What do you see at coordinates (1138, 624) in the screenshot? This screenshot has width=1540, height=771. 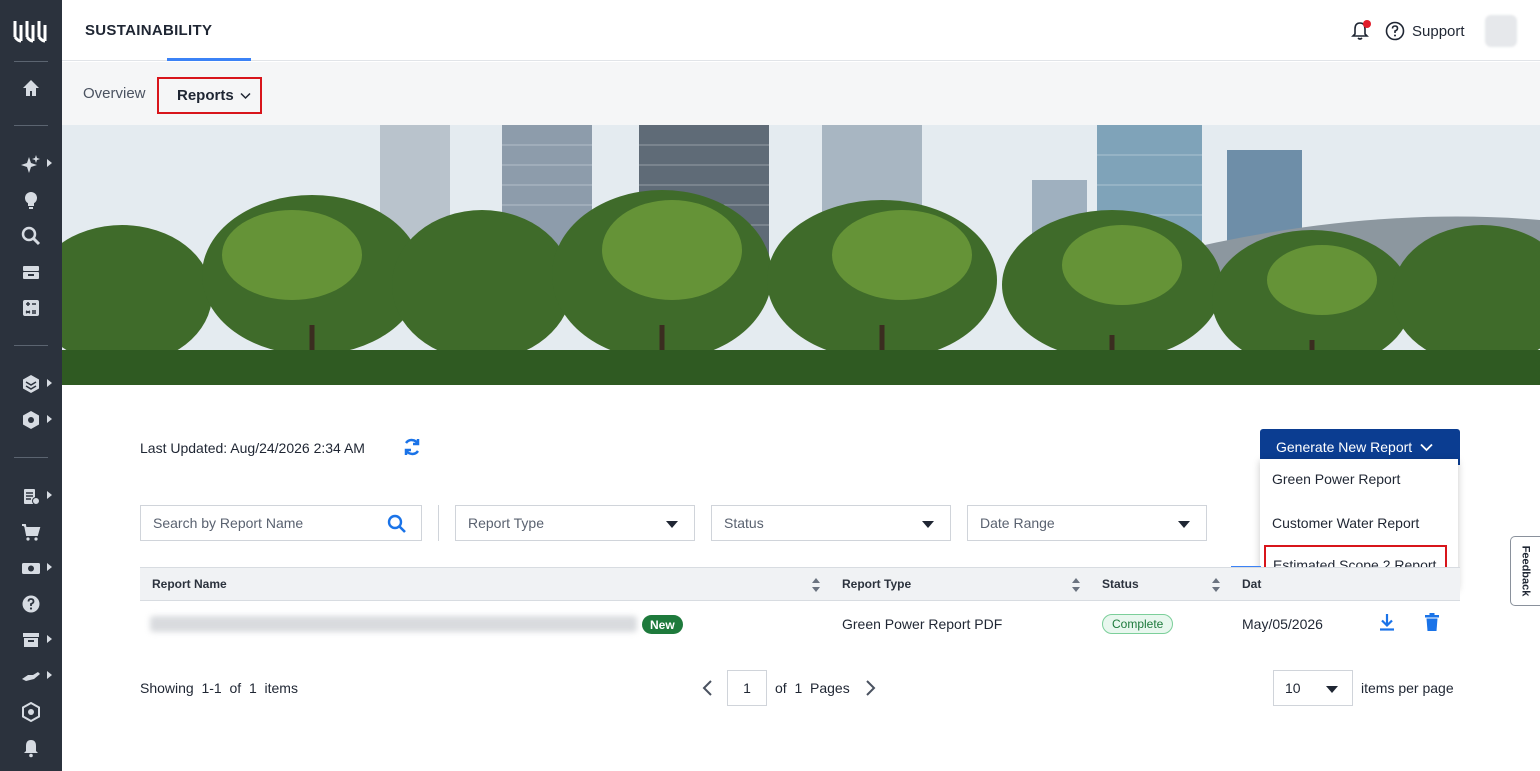 I see `status-badge: Complete` at bounding box center [1138, 624].